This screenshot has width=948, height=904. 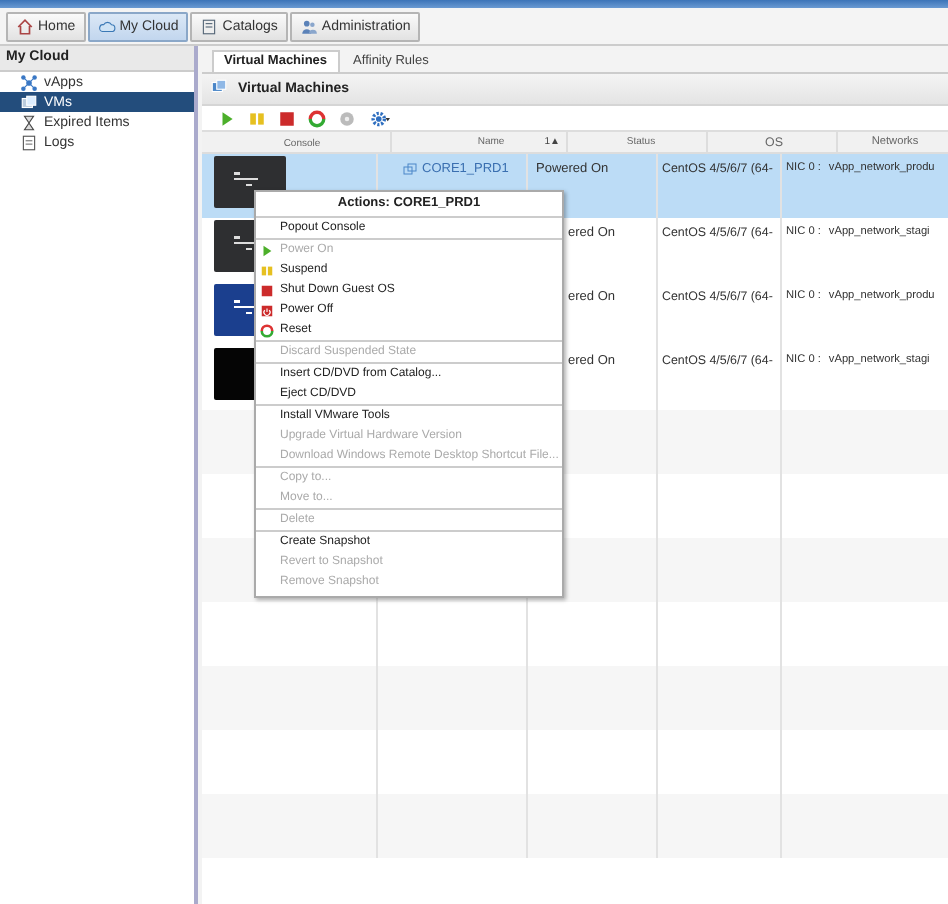 I want to click on home-icon, so click(x=25, y=26).